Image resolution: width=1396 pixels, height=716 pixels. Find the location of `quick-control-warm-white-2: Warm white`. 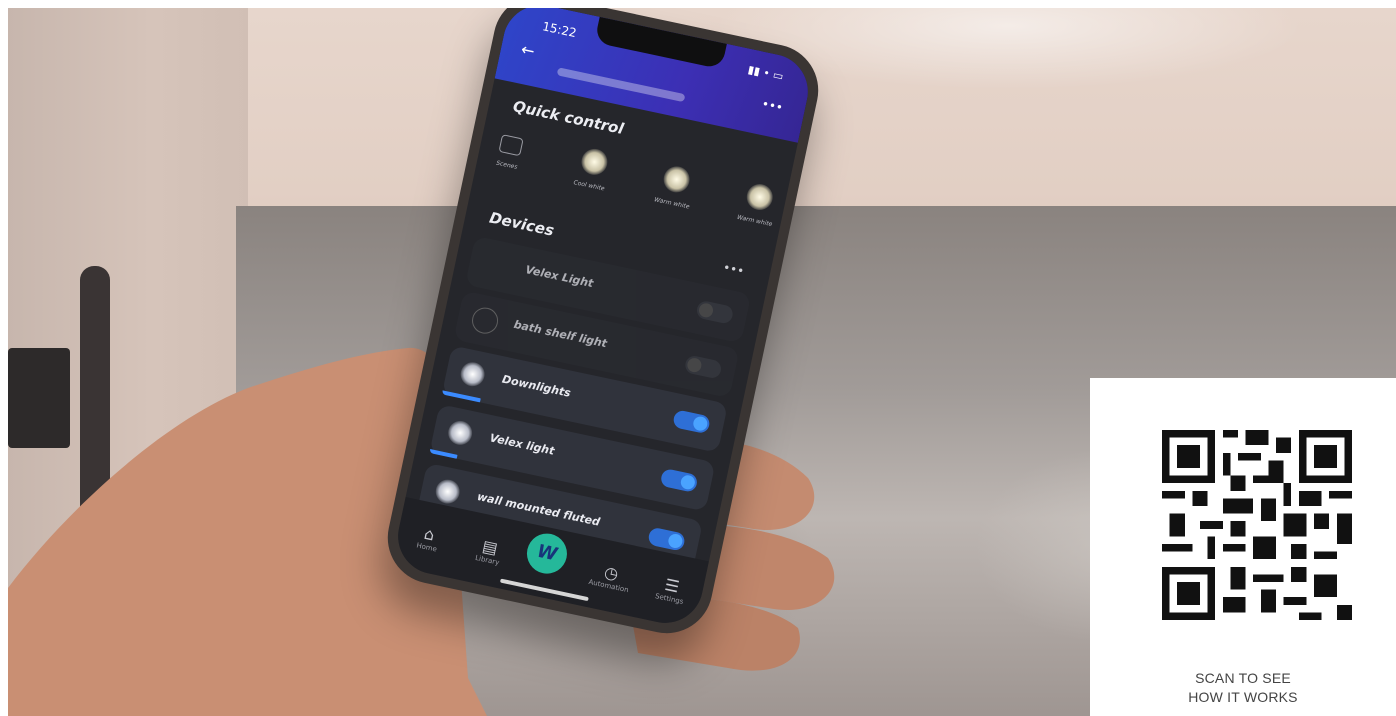

quick-control-warm-white-2: Warm white is located at coordinates (756, 214).